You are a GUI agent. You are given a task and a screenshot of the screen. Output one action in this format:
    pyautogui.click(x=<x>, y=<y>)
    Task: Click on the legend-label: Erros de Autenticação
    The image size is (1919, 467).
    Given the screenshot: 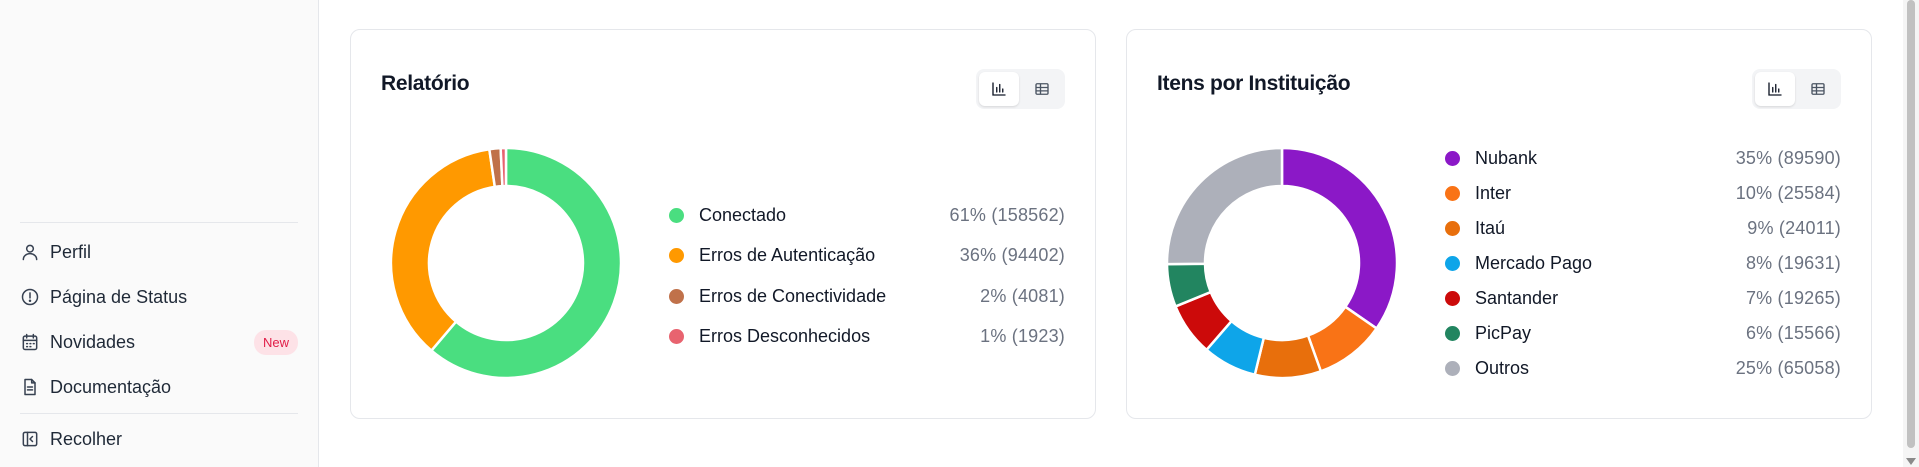 What is the action you would take?
    pyautogui.click(x=787, y=255)
    